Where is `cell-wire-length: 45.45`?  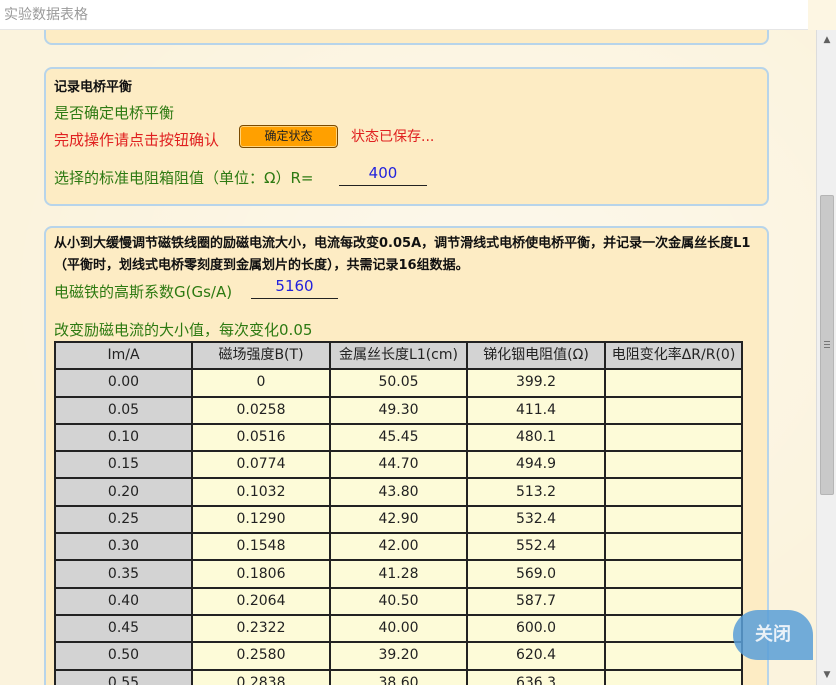
cell-wire-length: 45.45 is located at coordinates (398, 437).